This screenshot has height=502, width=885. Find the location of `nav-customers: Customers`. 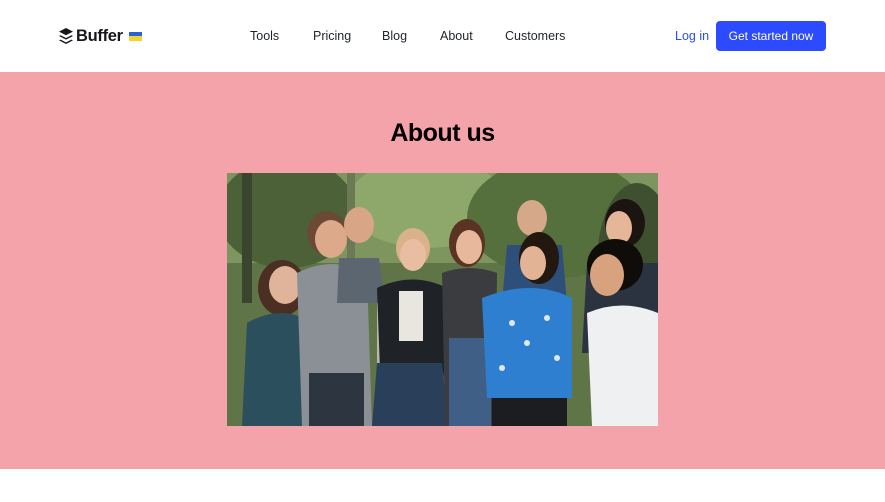

nav-customers: Customers is located at coordinates (535, 36).